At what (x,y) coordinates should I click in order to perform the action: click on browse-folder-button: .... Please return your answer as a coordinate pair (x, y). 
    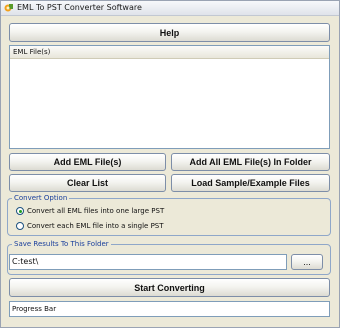
    Looking at the image, I should click on (307, 262).